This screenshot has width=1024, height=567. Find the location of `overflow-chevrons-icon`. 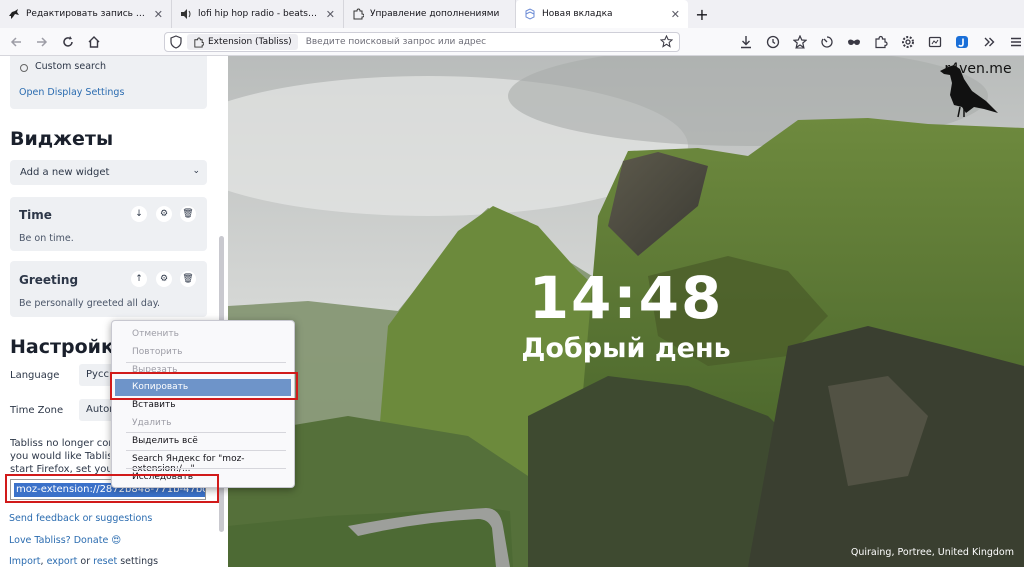

overflow-chevrons-icon is located at coordinates (988, 42).